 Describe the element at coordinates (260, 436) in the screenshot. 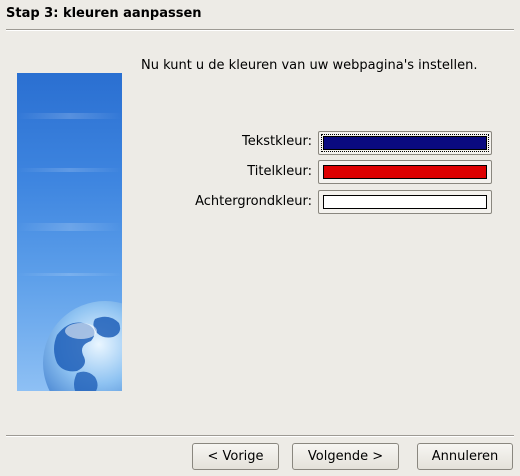

I see `bottom-separator` at that location.